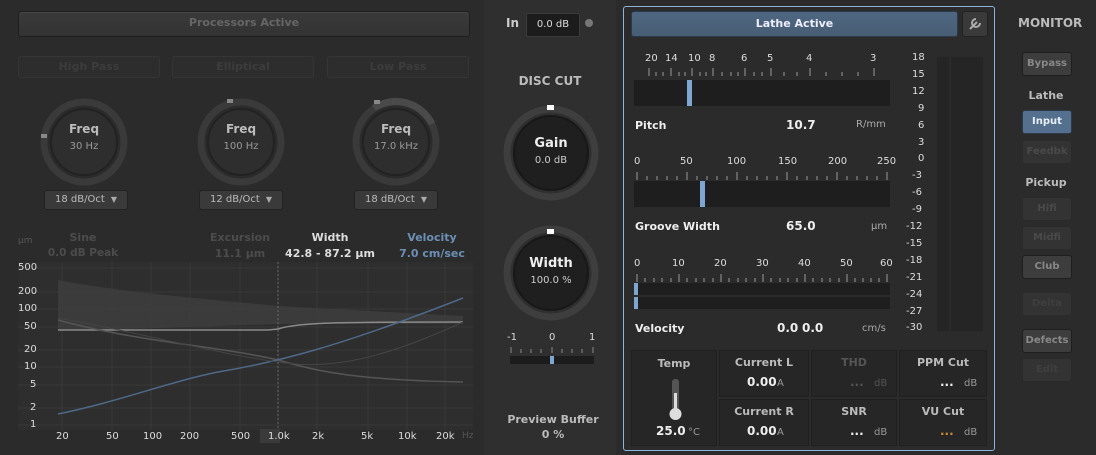  I want to click on current-l-label: Current L, so click(764, 362).